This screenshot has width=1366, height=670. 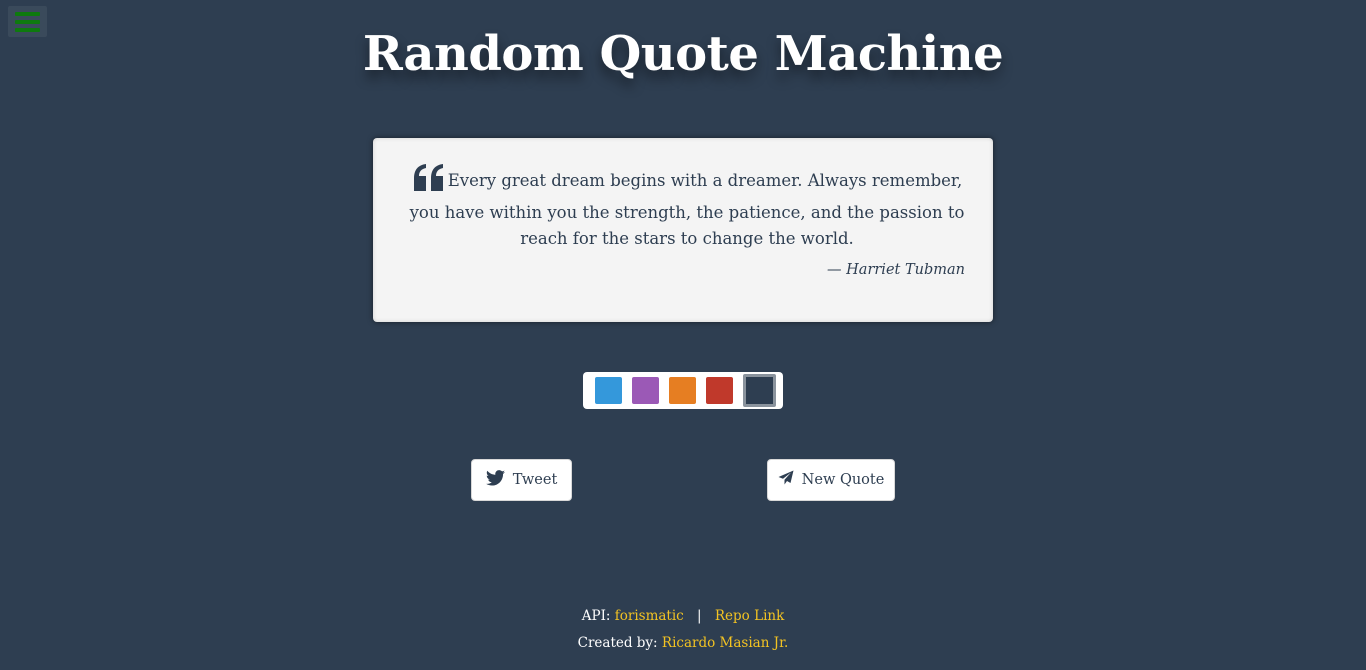 I want to click on footer-credit-row: Created by: Ricardo Masian Jr., so click(x=683, y=643).